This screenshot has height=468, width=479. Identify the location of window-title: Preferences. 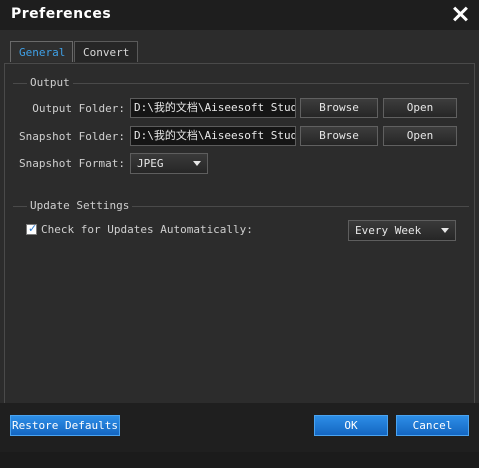
(61, 14).